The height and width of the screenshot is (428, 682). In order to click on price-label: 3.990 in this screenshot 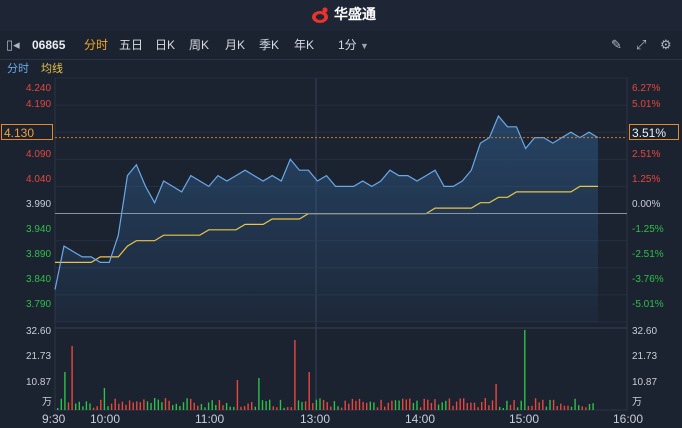, I will do `click(38, 204)`.